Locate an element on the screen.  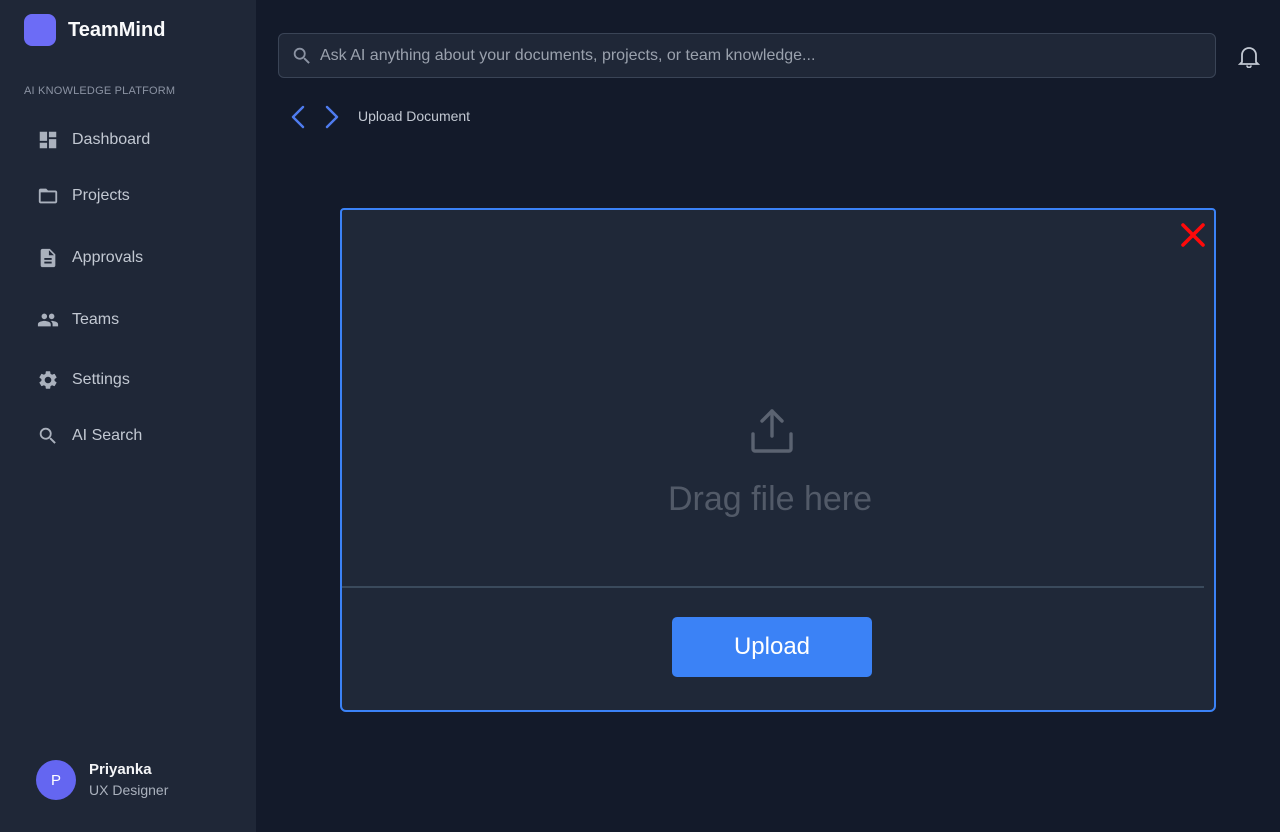
sidebar-item-projects: Projects is located at coordinates (128, 196).